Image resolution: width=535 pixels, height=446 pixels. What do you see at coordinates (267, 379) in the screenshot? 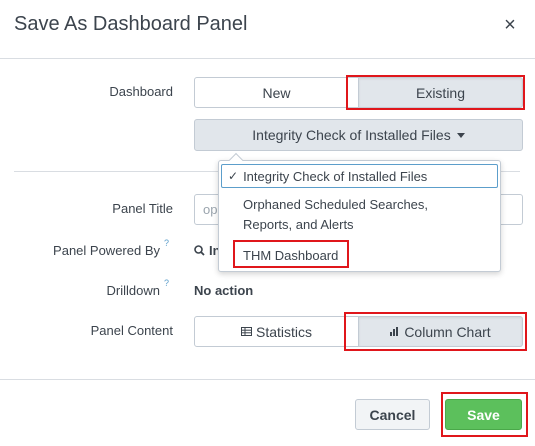
I see `footer-divider` at bounding box center [267, 379].